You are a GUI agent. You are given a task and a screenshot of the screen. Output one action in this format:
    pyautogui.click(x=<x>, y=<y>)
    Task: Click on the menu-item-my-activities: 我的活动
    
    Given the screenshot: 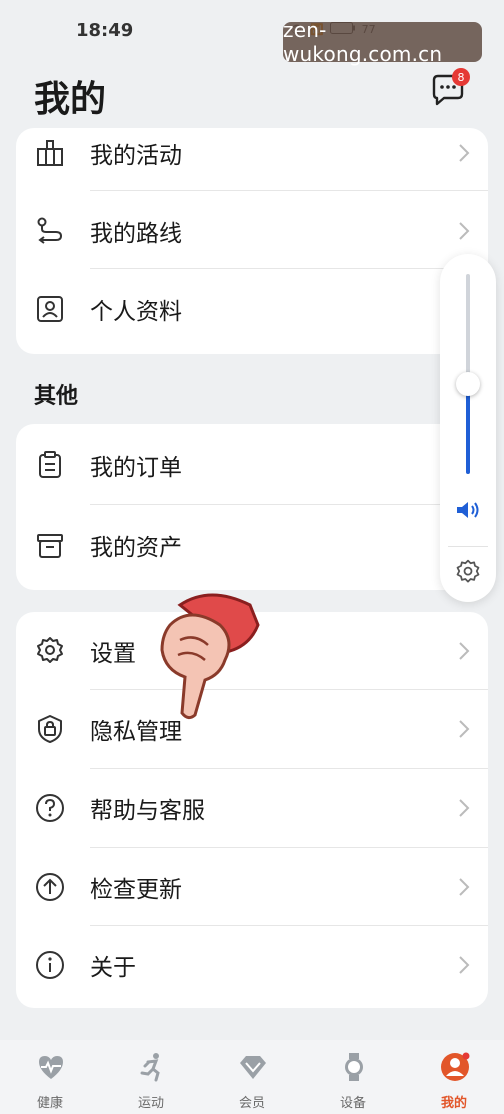 What is the action you would take?
    pyautogui.click(x=252, y=153)
    